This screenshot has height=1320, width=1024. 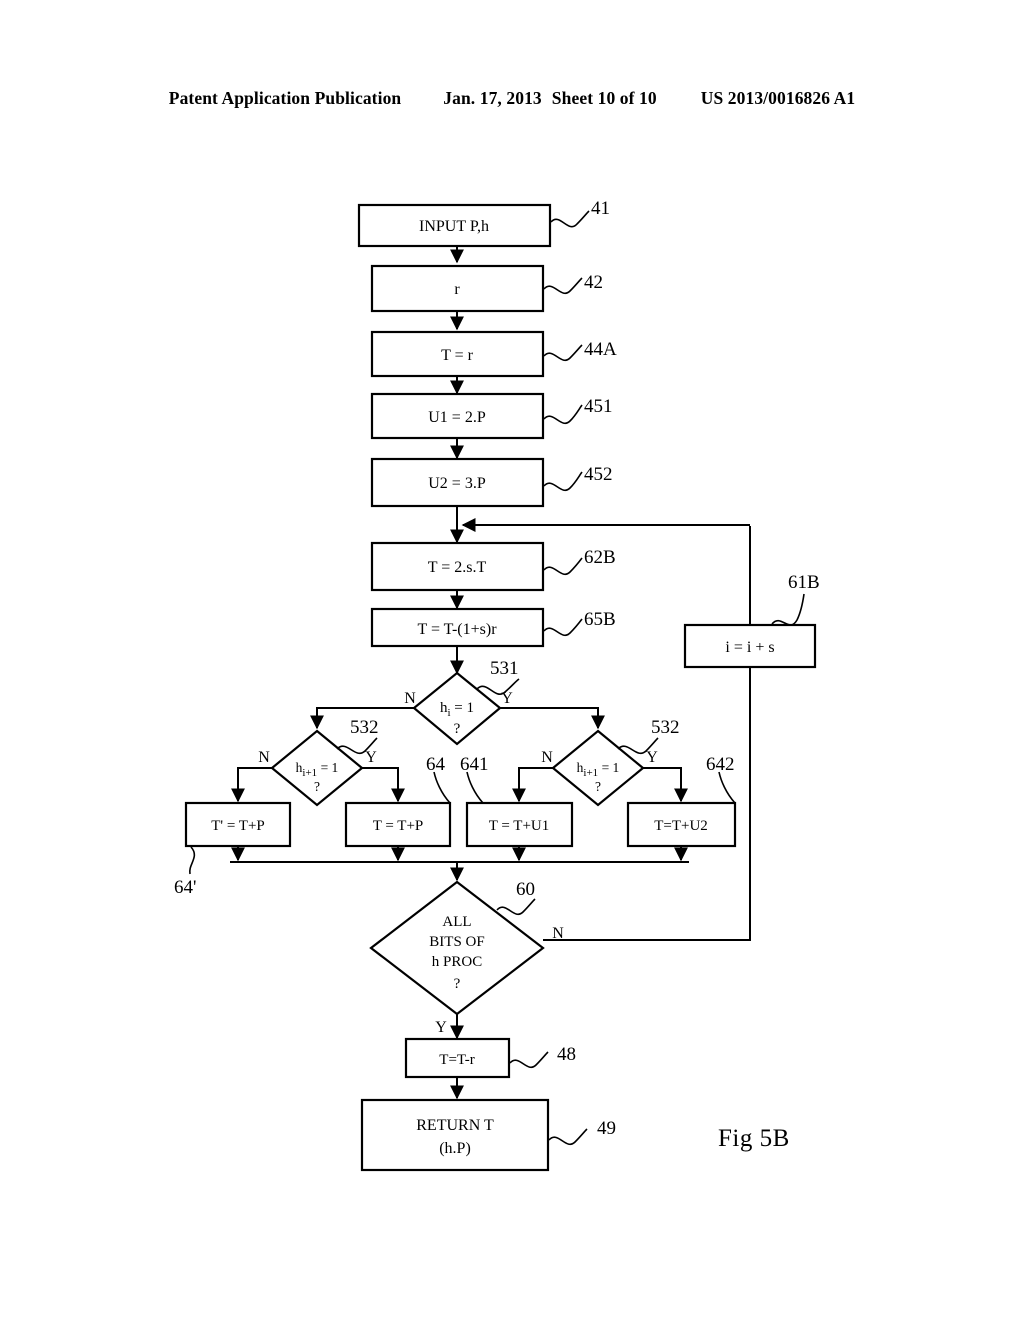 I want to click on node-input-ph: INPUT P,h, so click(x=454, y=225).